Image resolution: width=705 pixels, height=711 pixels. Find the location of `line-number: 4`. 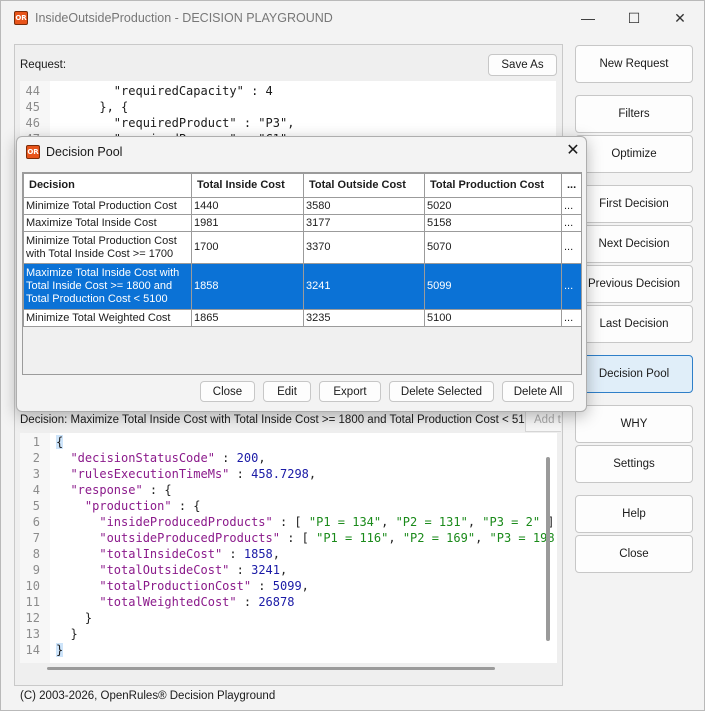

line-number: 4 is located at coordinates (36, 490).